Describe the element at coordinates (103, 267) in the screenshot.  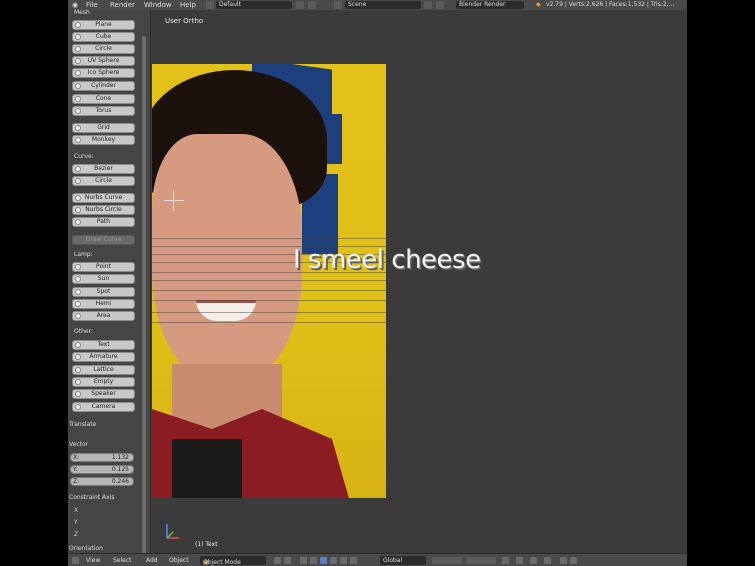
I see `add-point-lamp-button: Point` at that location.